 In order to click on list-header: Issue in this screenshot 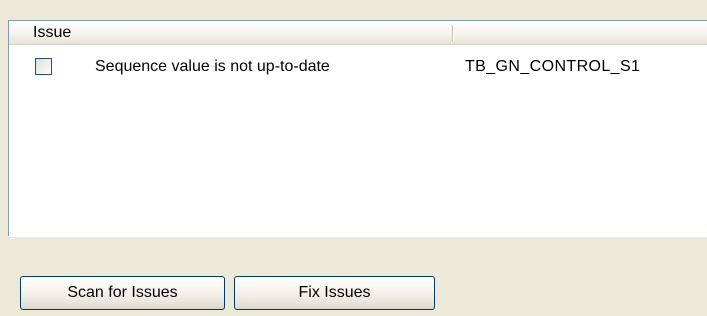, I will do `click(358, 33)`.